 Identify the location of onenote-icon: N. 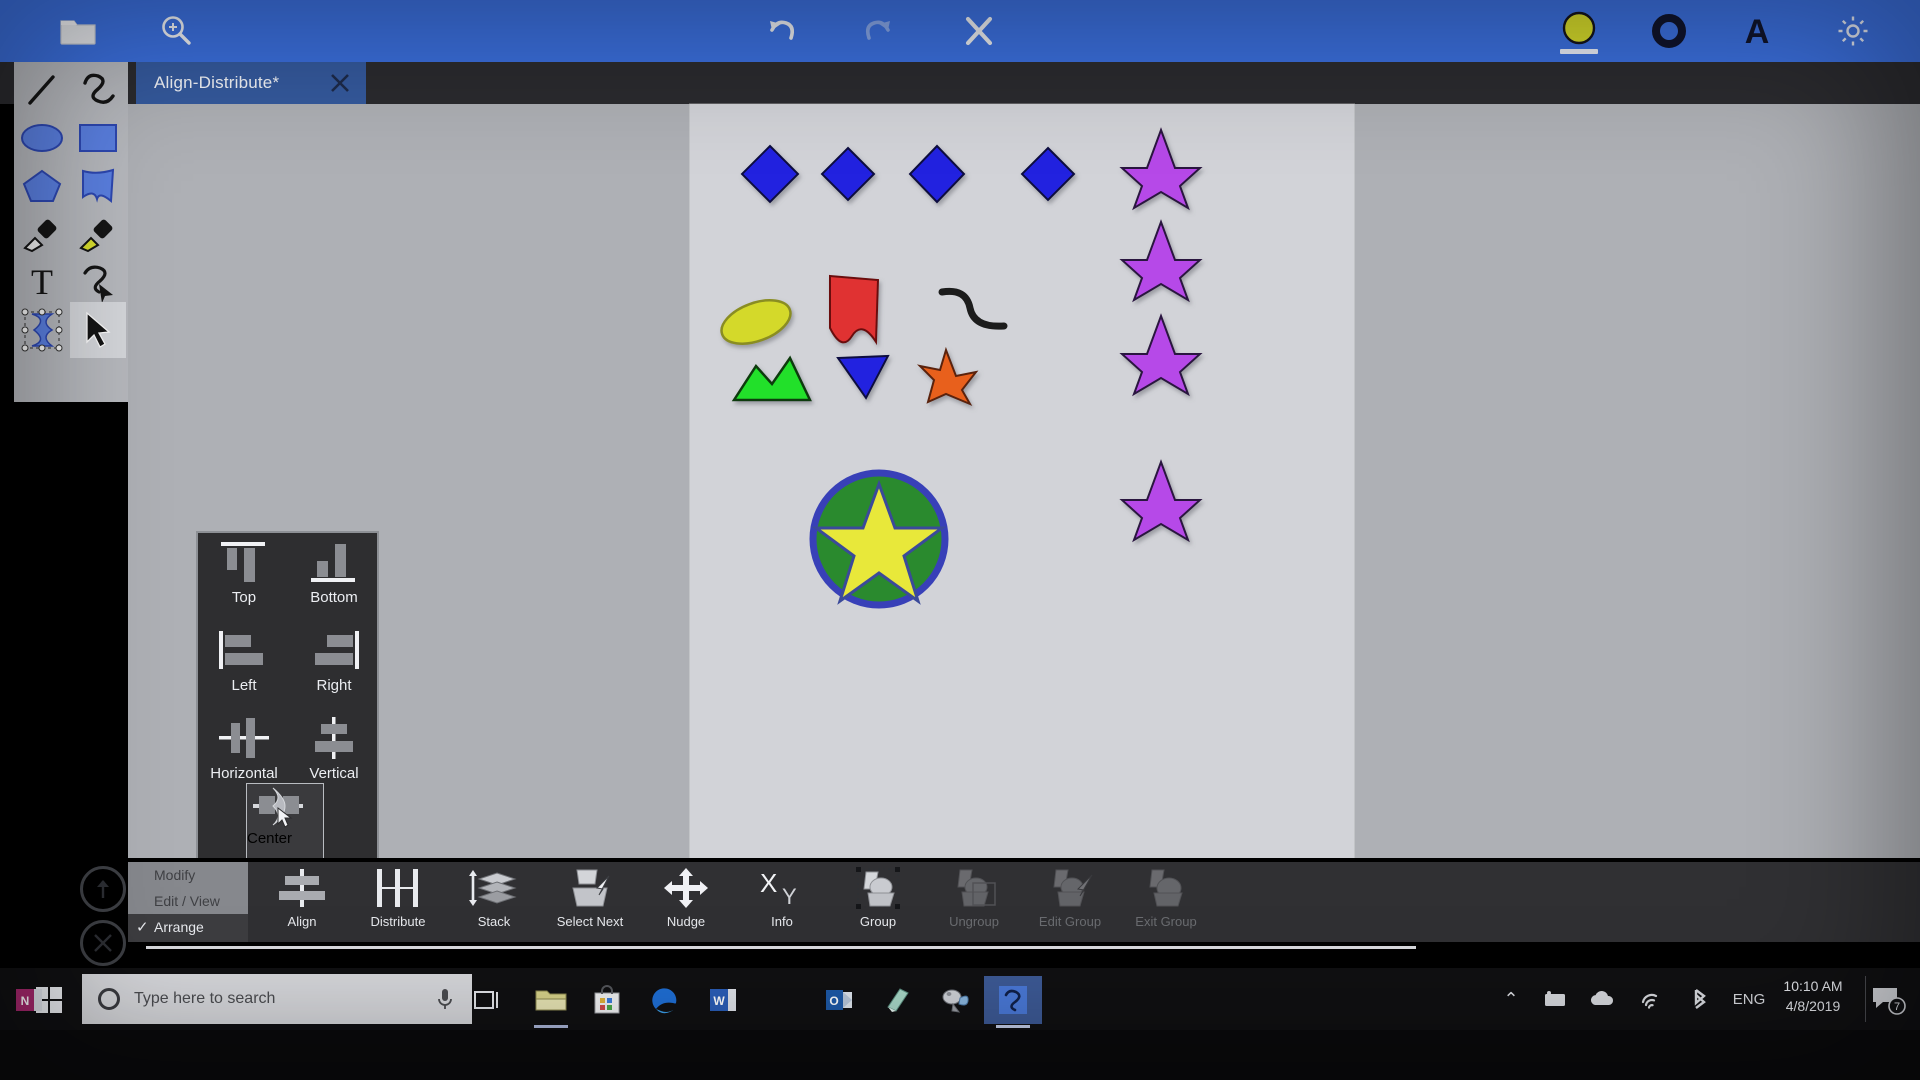
(29, 1000).